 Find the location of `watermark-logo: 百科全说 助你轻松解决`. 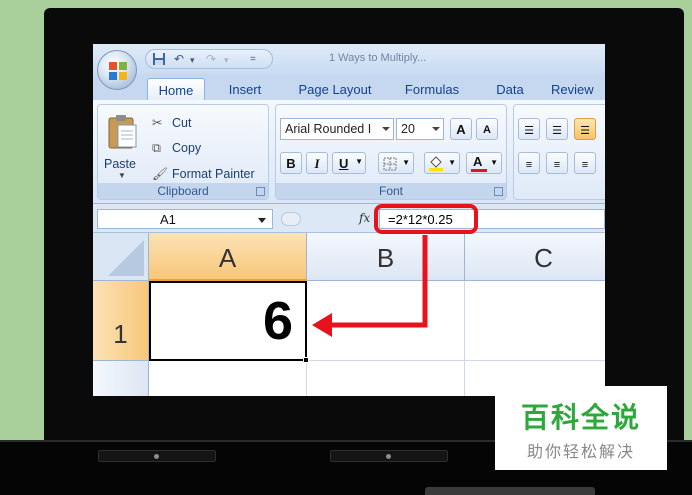

watermark-logo: 百科全说 助你轻松解决 is located at coordinates (581, 428).